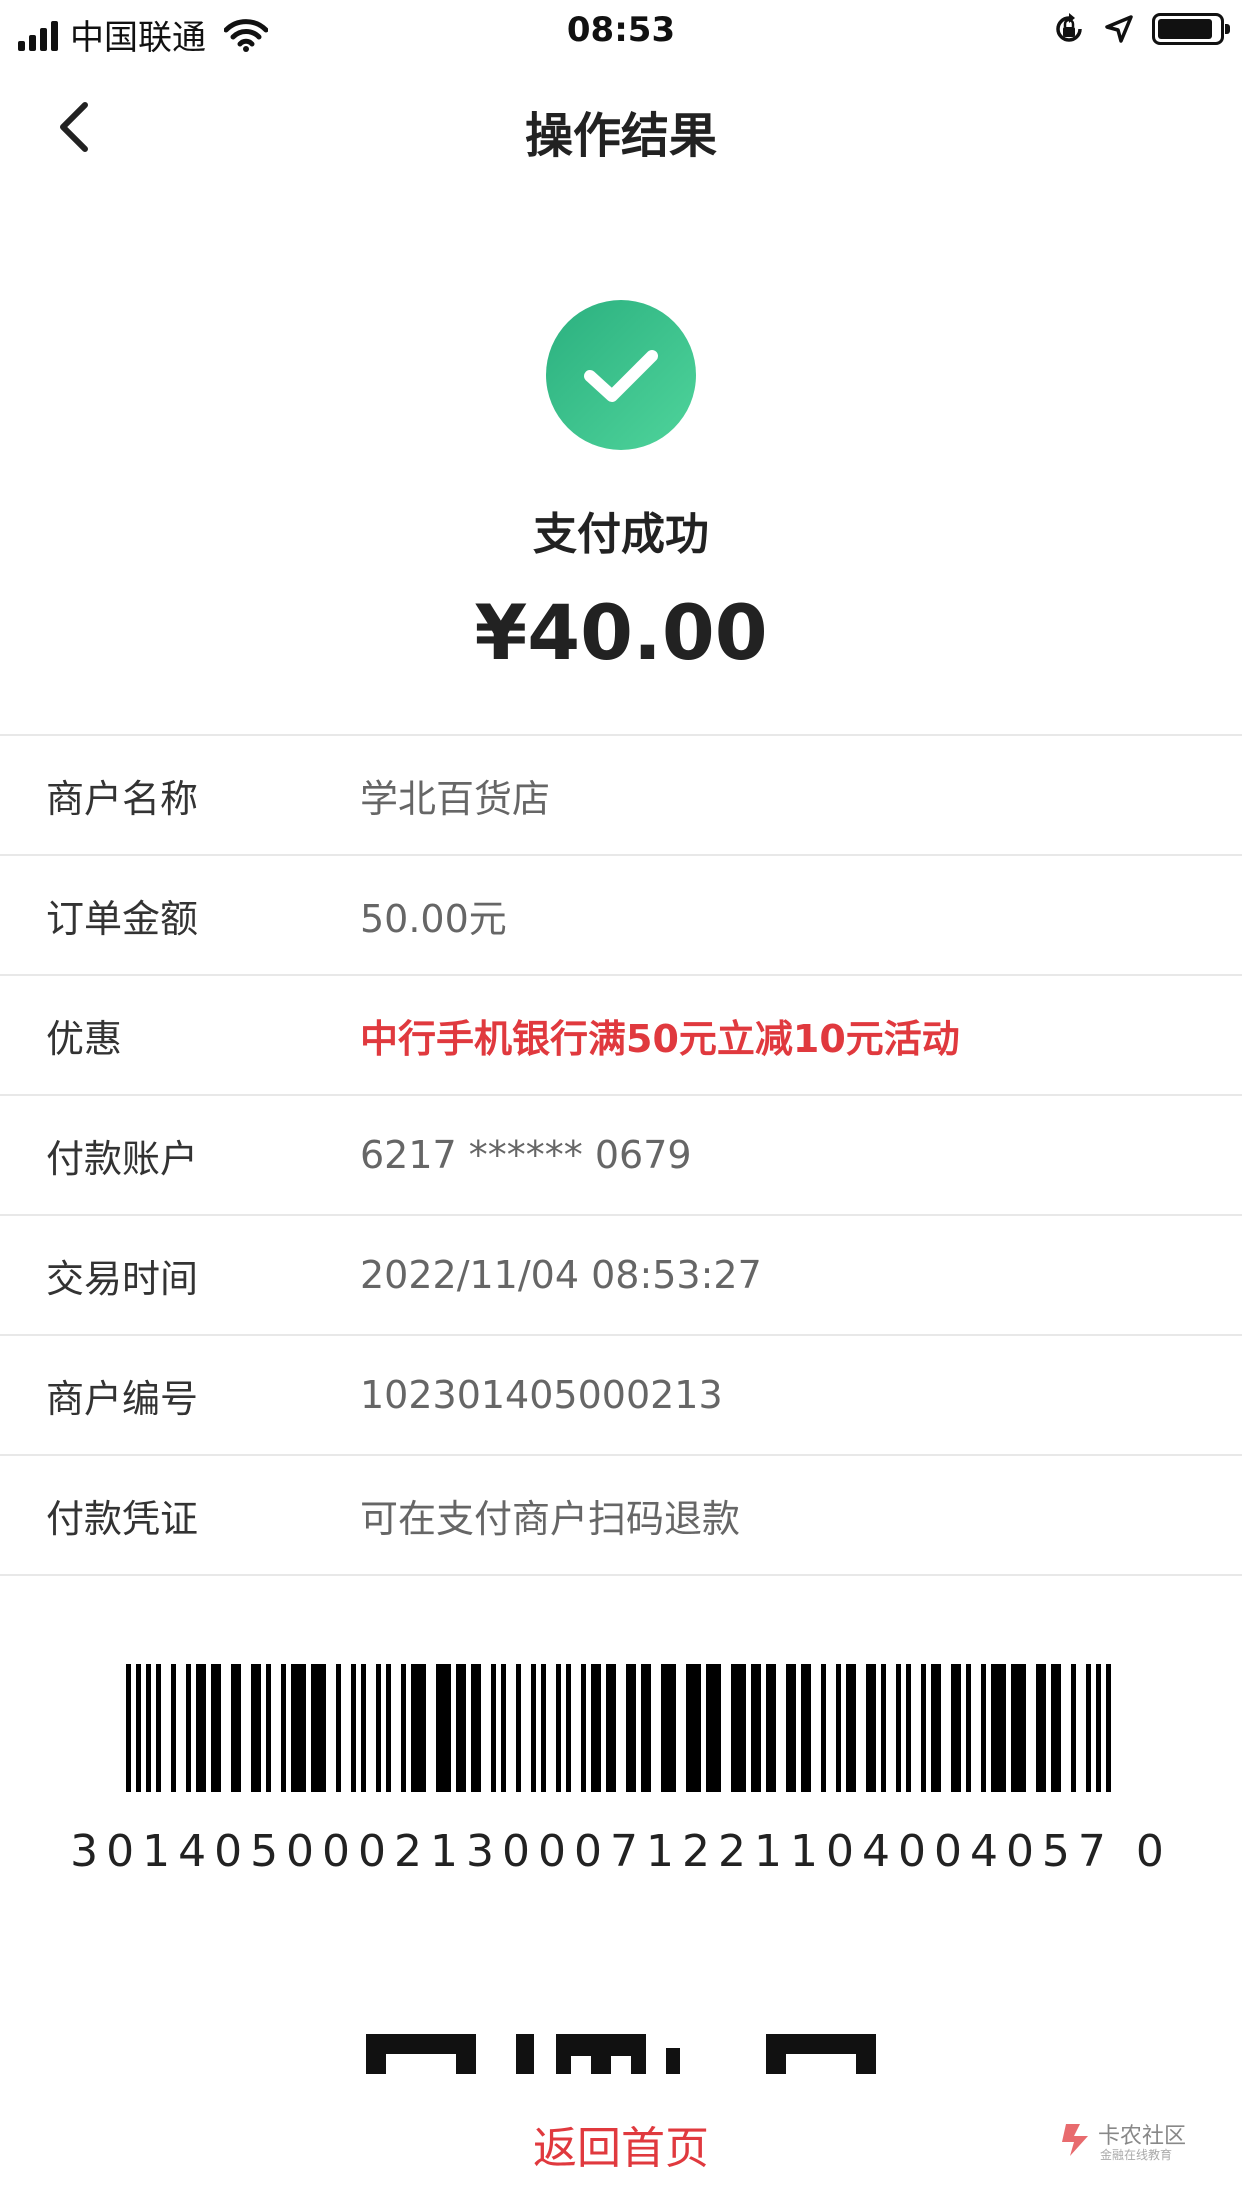 The width and height of the screenshot is (1242, 2208). Describe the element at coordinates (621, 796) in the screenshot. I see `detail-row: 商户名称 学北百货店` at that location.